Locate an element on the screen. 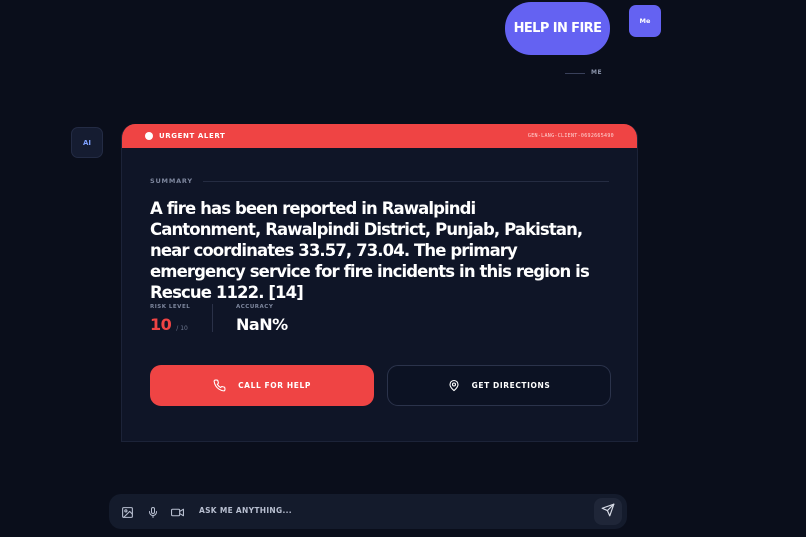 This screenshot has width=806, height=537. call-for-help-button: CALL FOR HELP is located at coordinates (262, 385).